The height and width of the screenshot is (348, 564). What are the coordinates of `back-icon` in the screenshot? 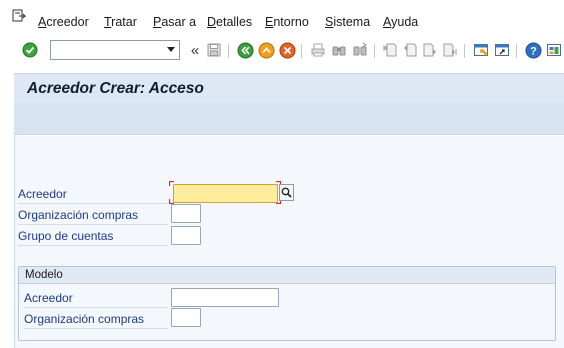 It's located at (245, 50).